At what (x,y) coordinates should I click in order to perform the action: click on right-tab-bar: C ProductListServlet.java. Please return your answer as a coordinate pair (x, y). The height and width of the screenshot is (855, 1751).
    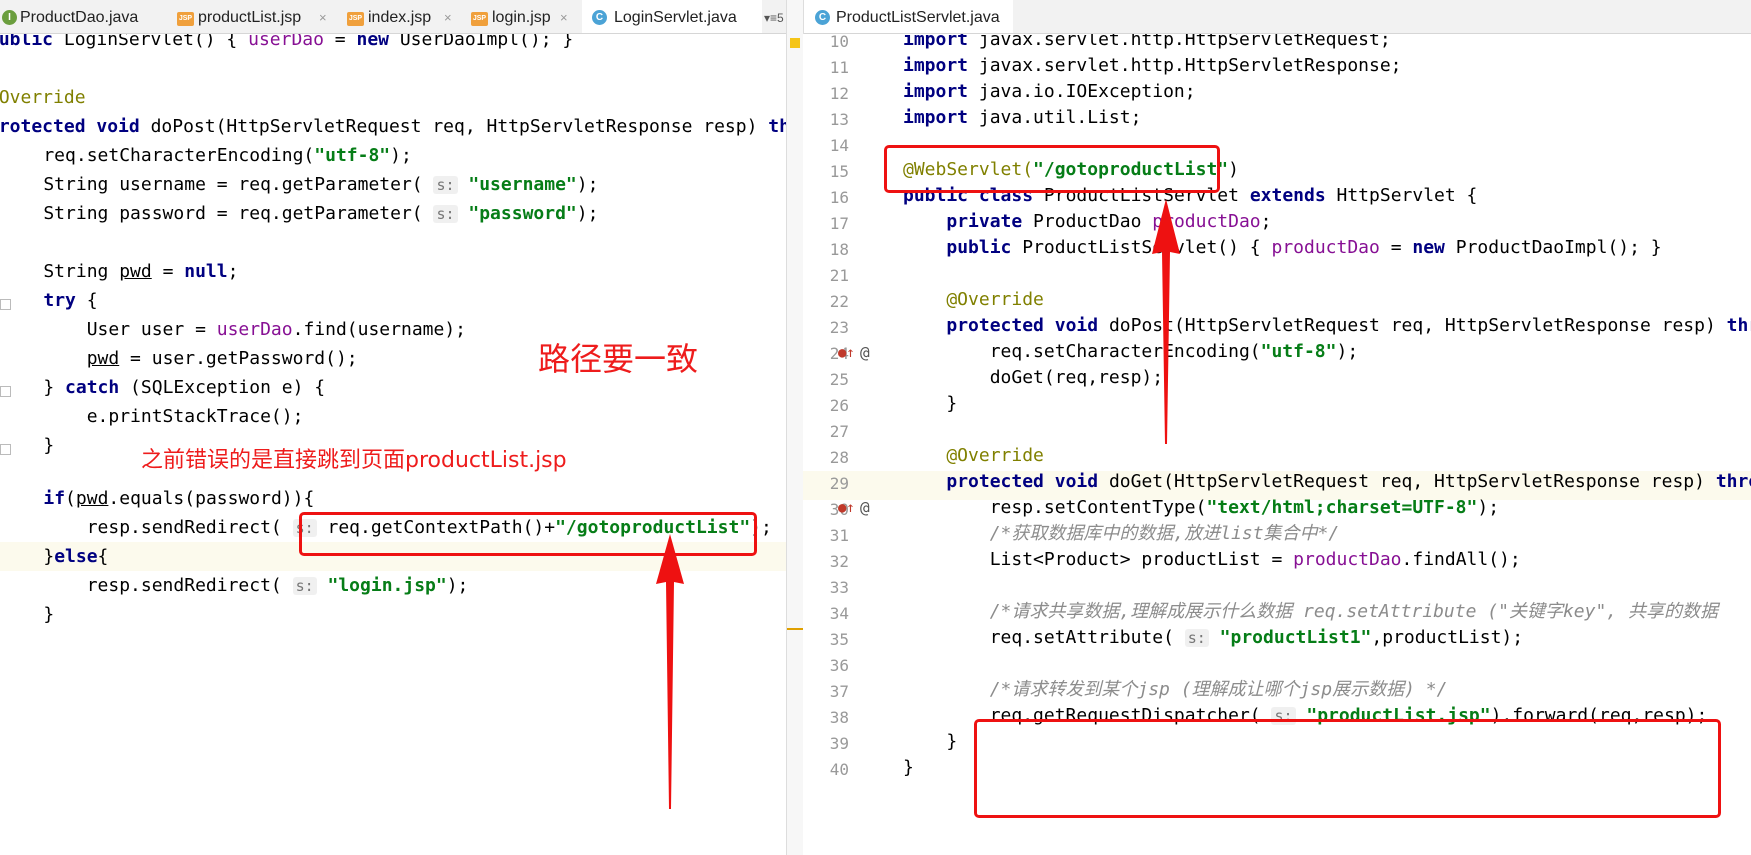
    Looking at the image, I should click on (1277, 17).